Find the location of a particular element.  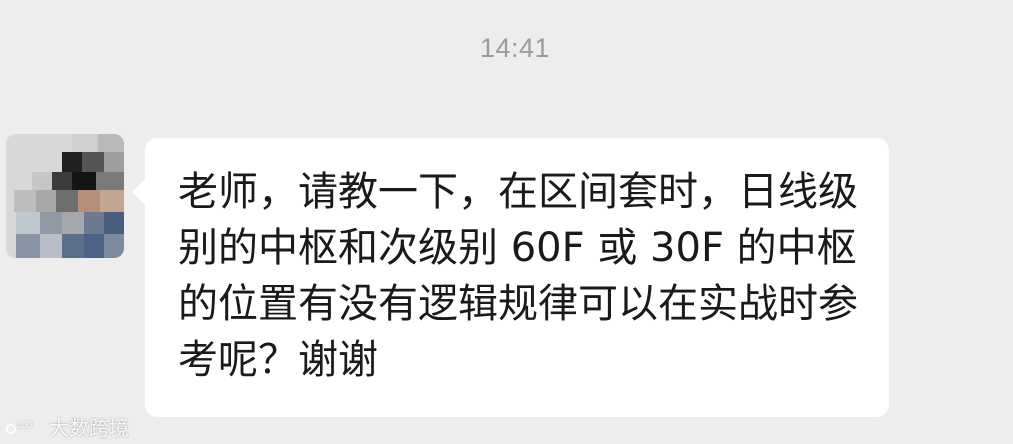

watermark-logo-icon: 100 is located at coordinates (25, 427).